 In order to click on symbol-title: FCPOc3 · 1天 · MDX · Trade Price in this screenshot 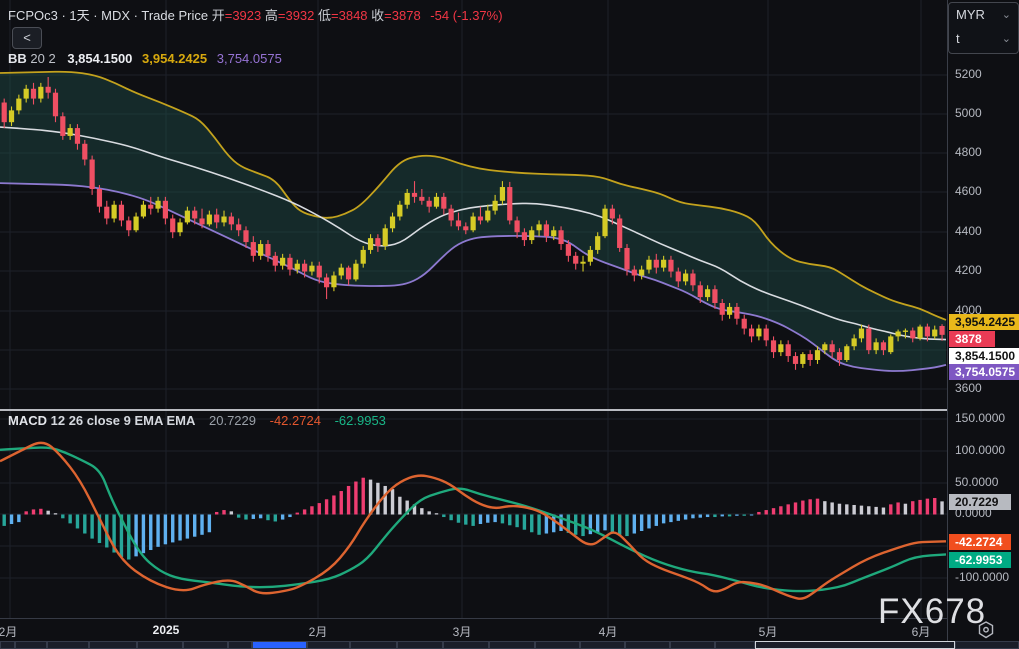, I will do `click(108, 15)`.